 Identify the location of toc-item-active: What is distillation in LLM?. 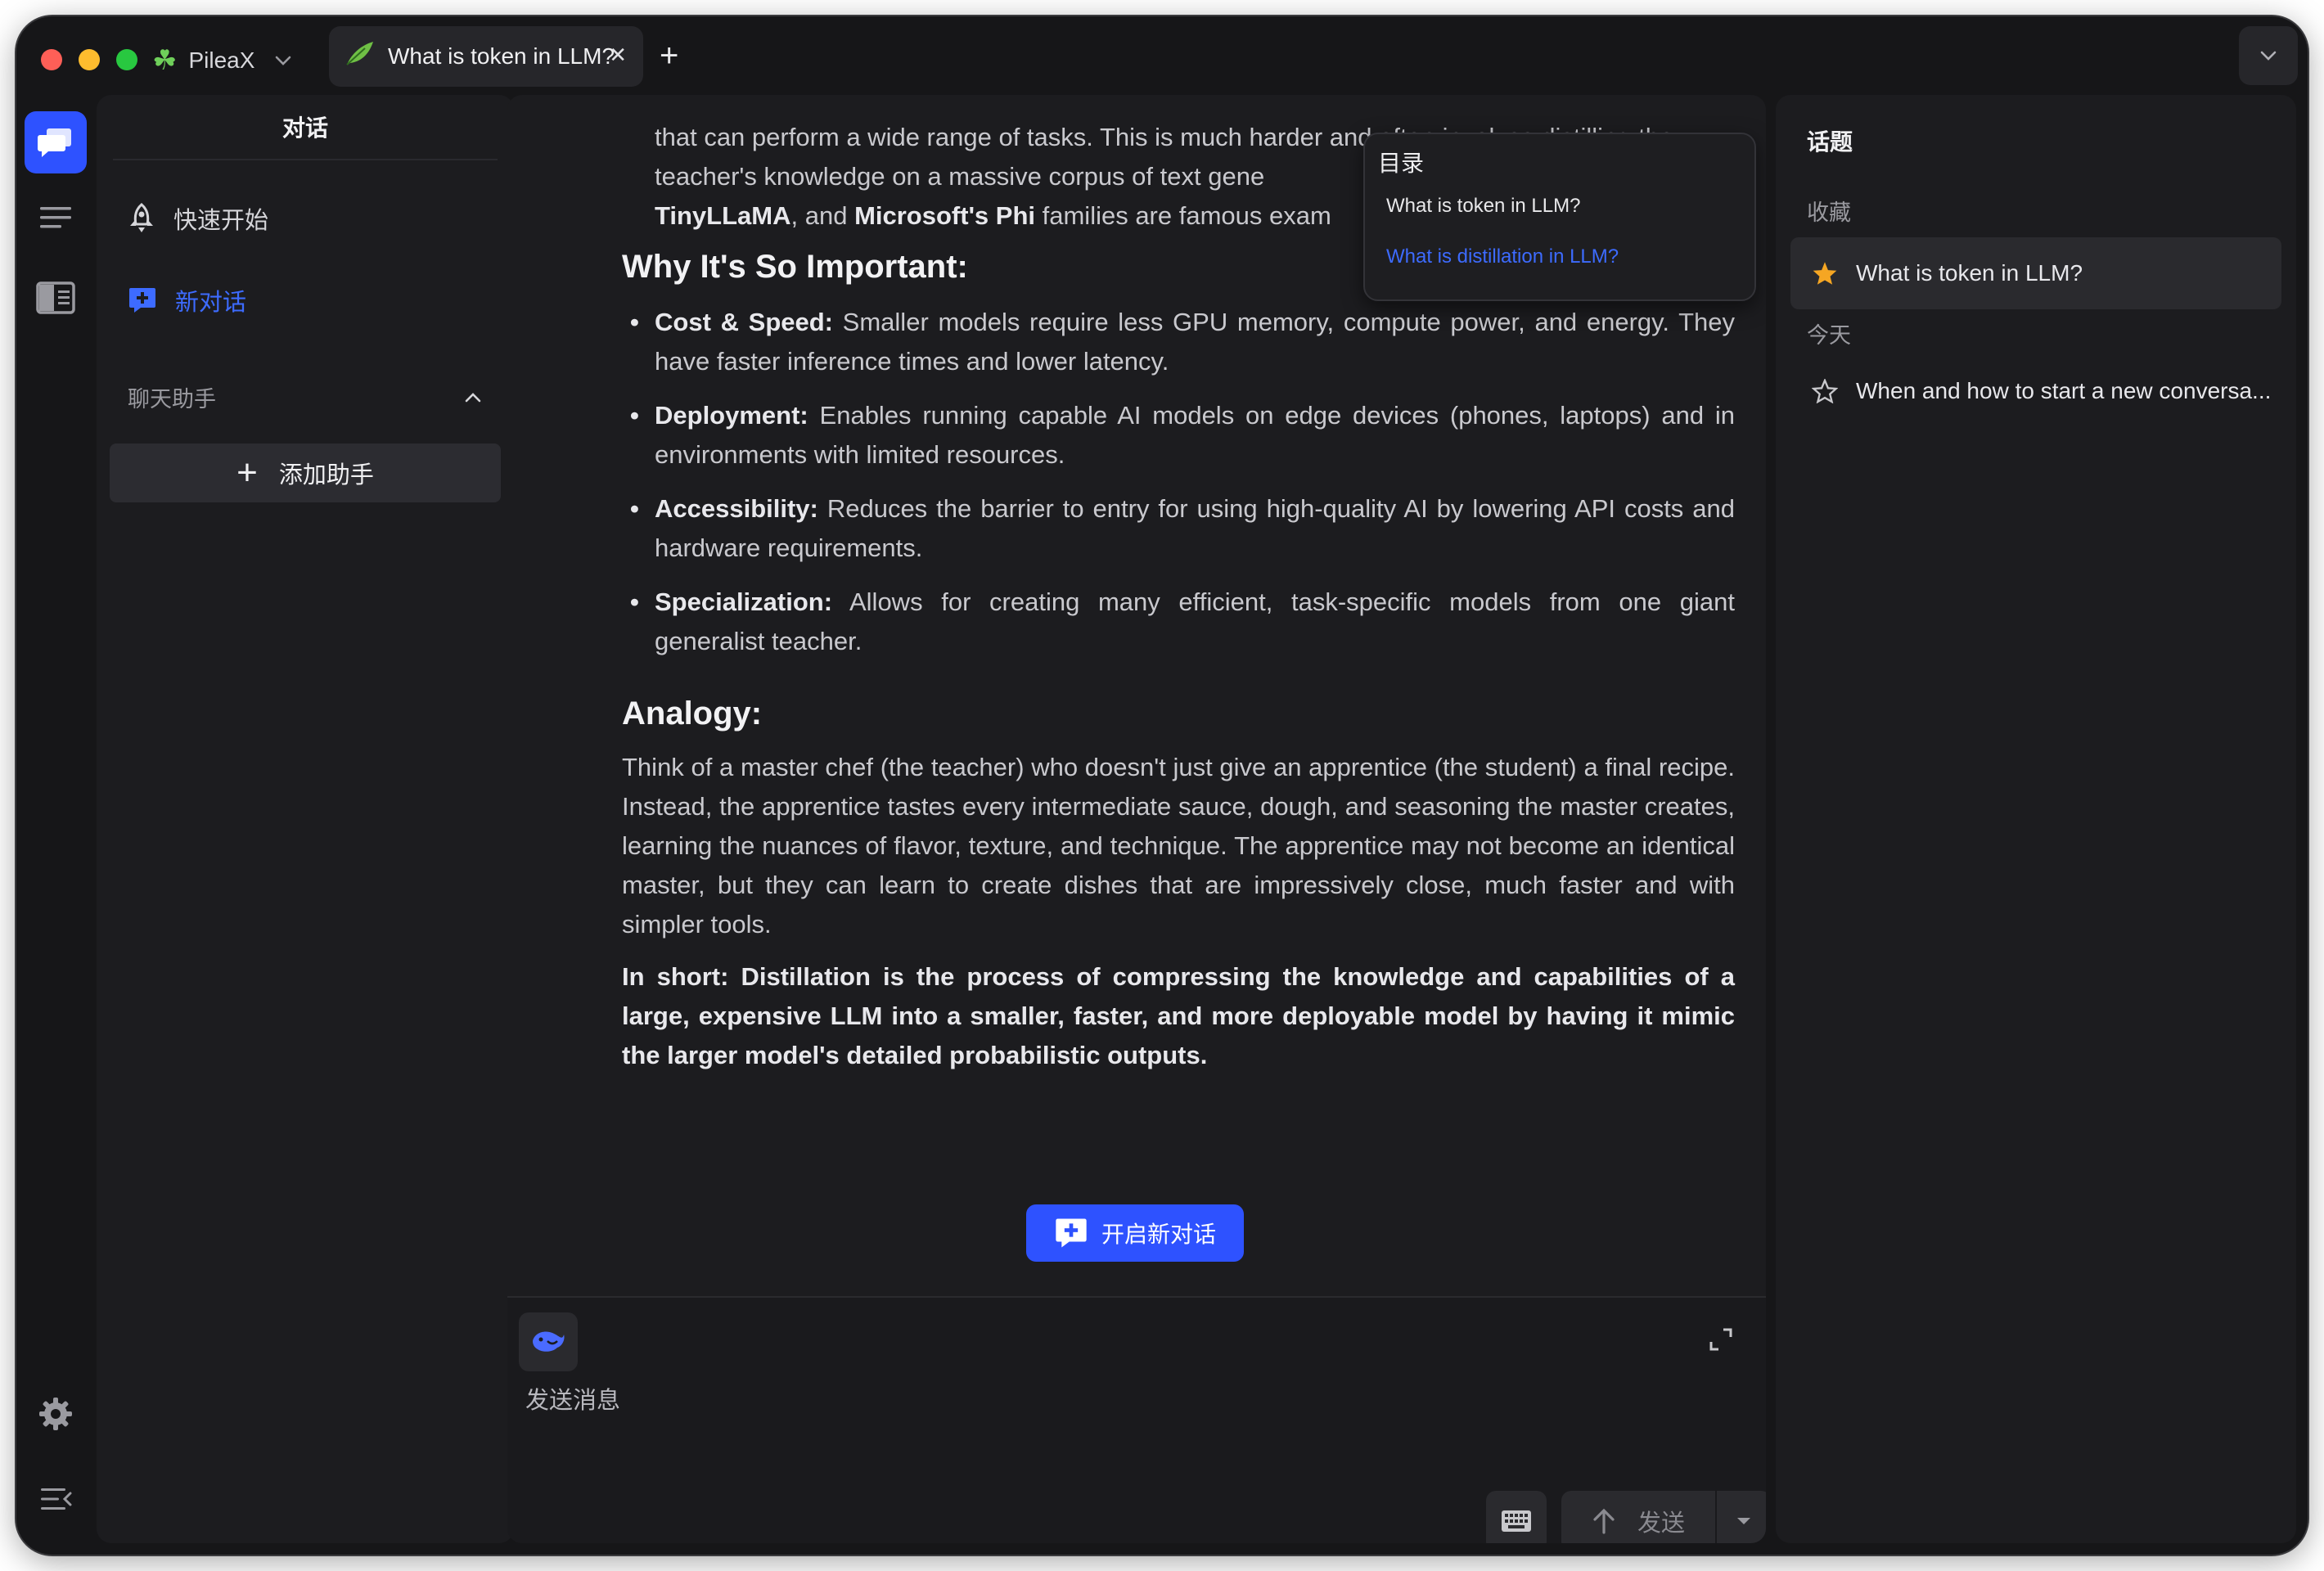
(1503, 256).